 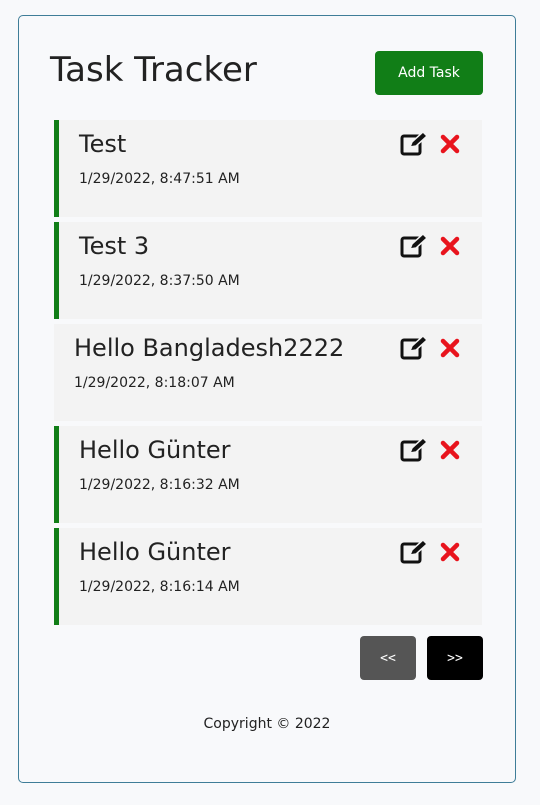 I want to click on add-task-button: Add Task, so click(x=429, y=73).